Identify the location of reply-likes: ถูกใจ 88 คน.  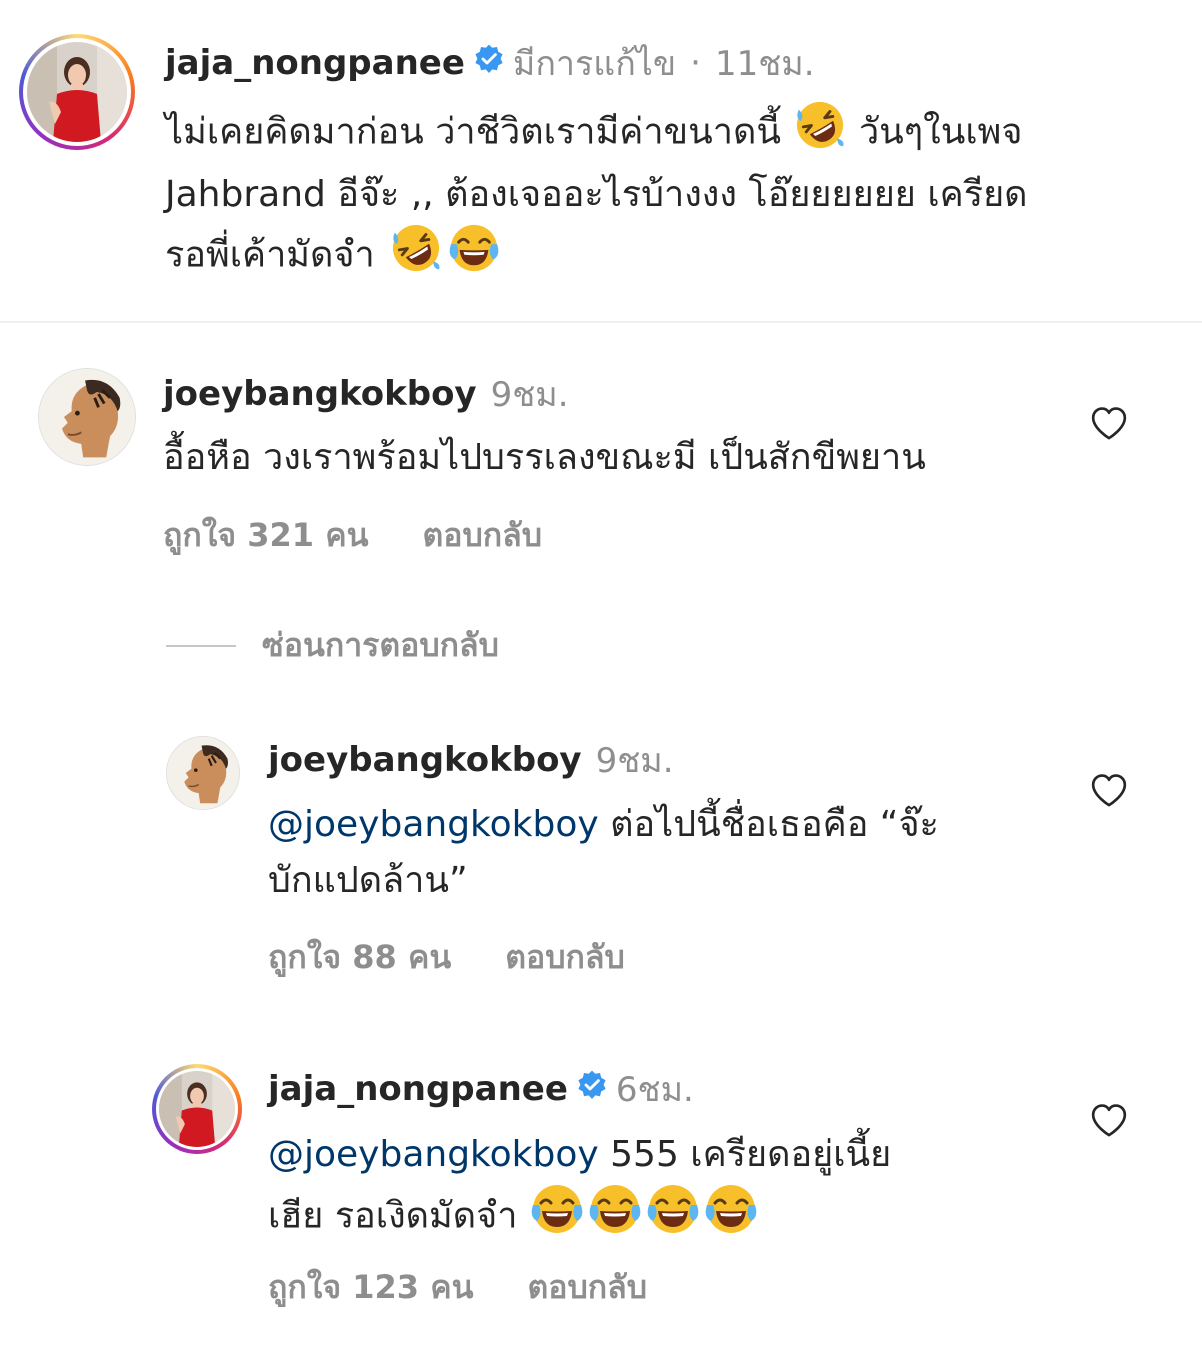
(359, 957).